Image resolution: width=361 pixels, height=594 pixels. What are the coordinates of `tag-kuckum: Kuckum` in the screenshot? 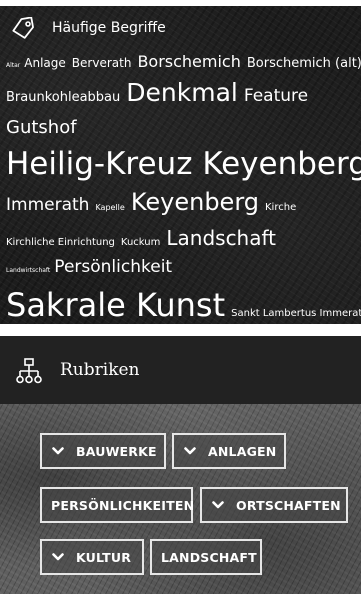 It's located at (140, 243).